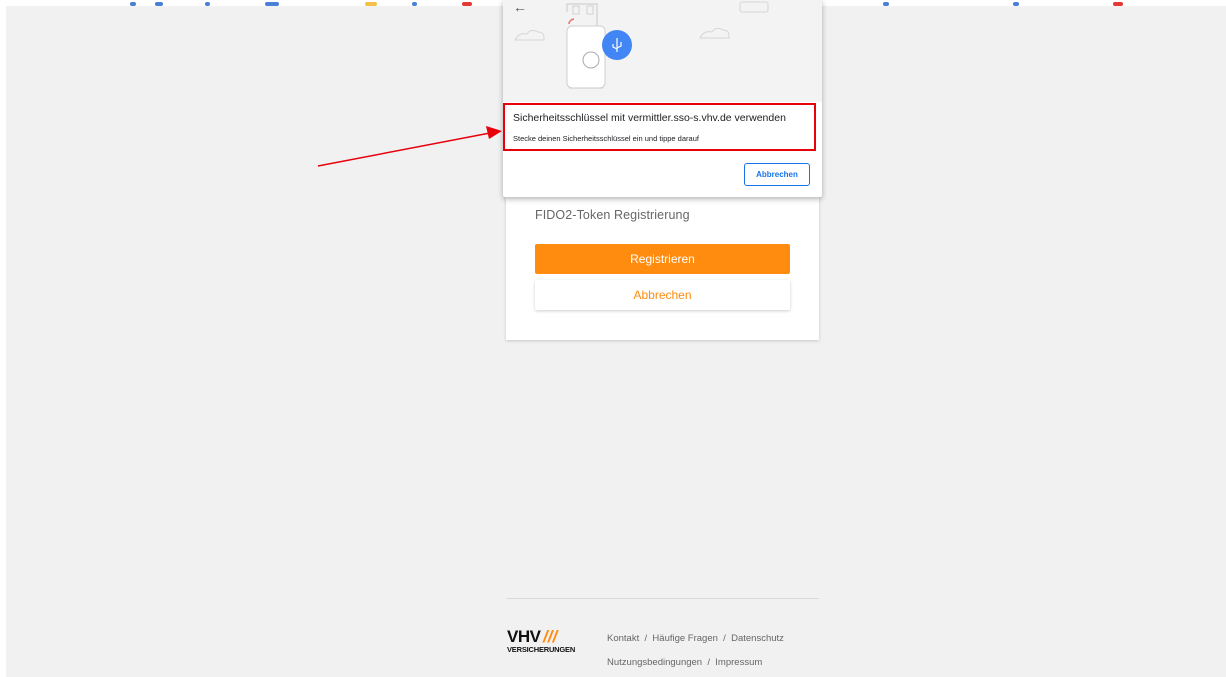 The height and width of the screenshot is (677, 1226). I want to click on register-button: Registrieren, so click(662, 259).